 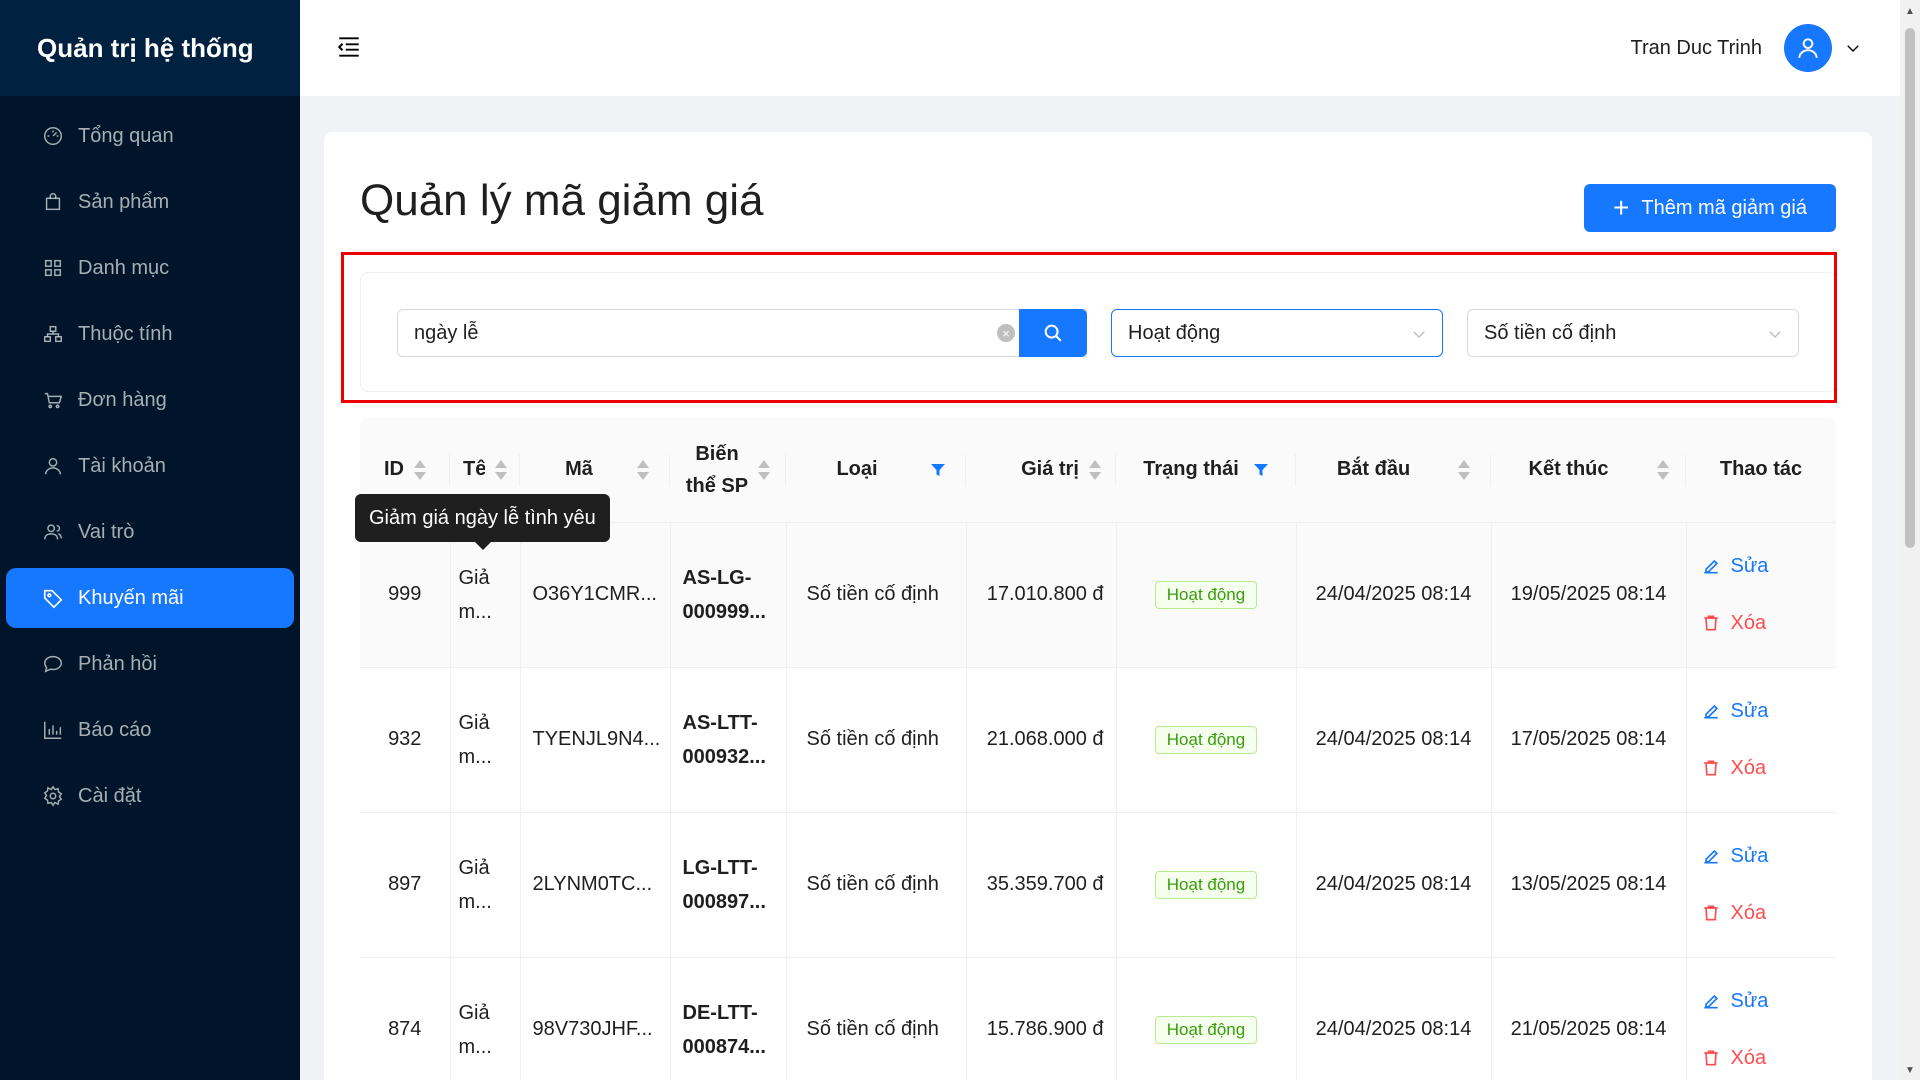 What do you see at coordinates (1808, 48) in the screenshot?
I see `avatar` at bounding box center [1808, 48].